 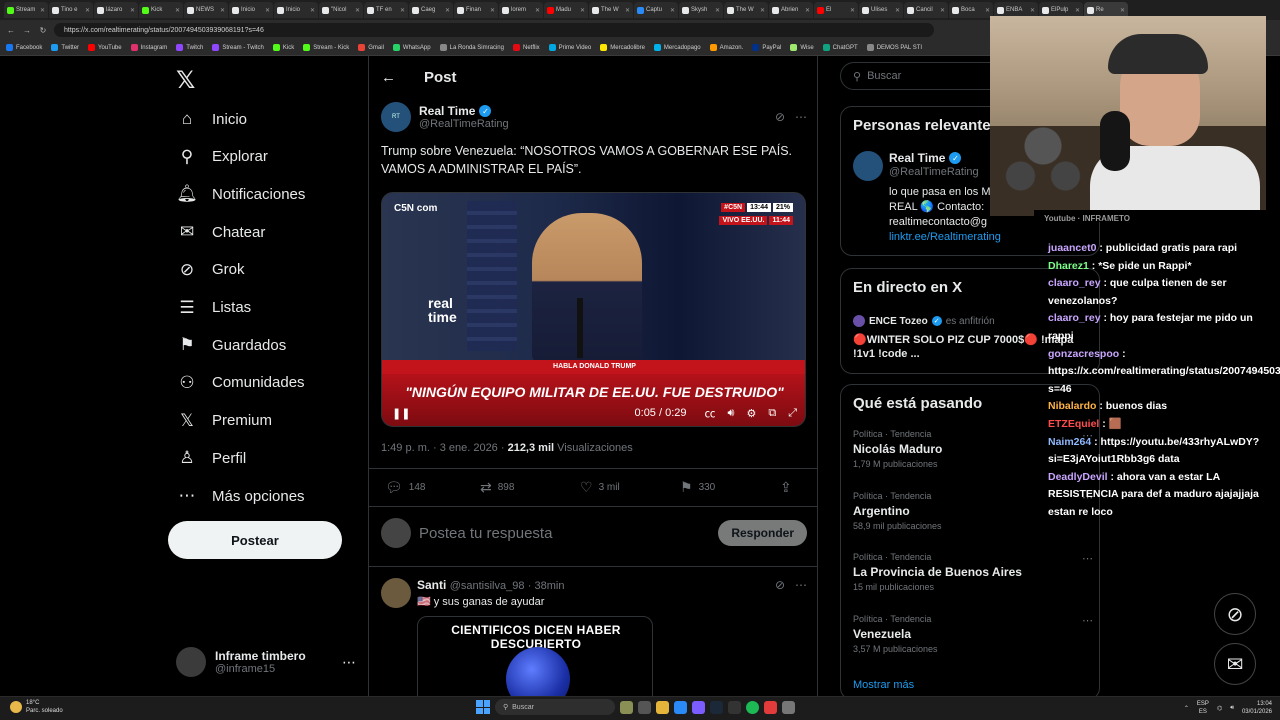 I want to click on browser-tab: El ✕, so click(x=836, y=10).